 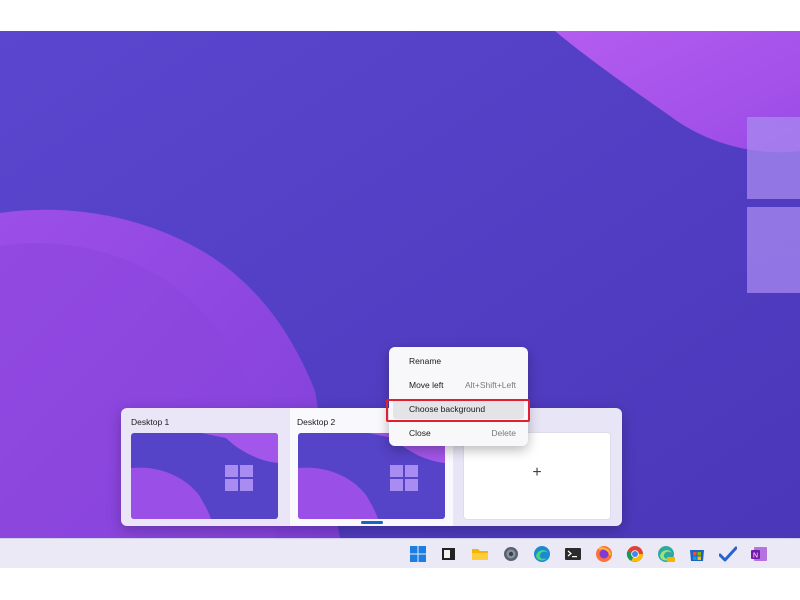 I want to click on settings-icon, so click(x=511, y=554).